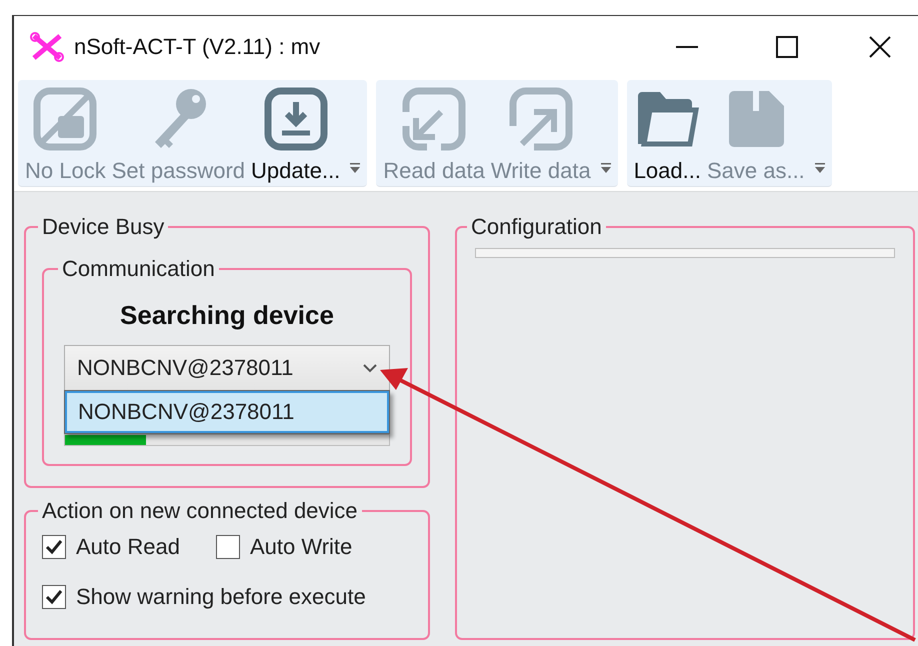 This screenshot has width=918, height=646. Describe the element at coordinates (65, 119) in the screenshot. I see `crossed-lock-icon` at that location.